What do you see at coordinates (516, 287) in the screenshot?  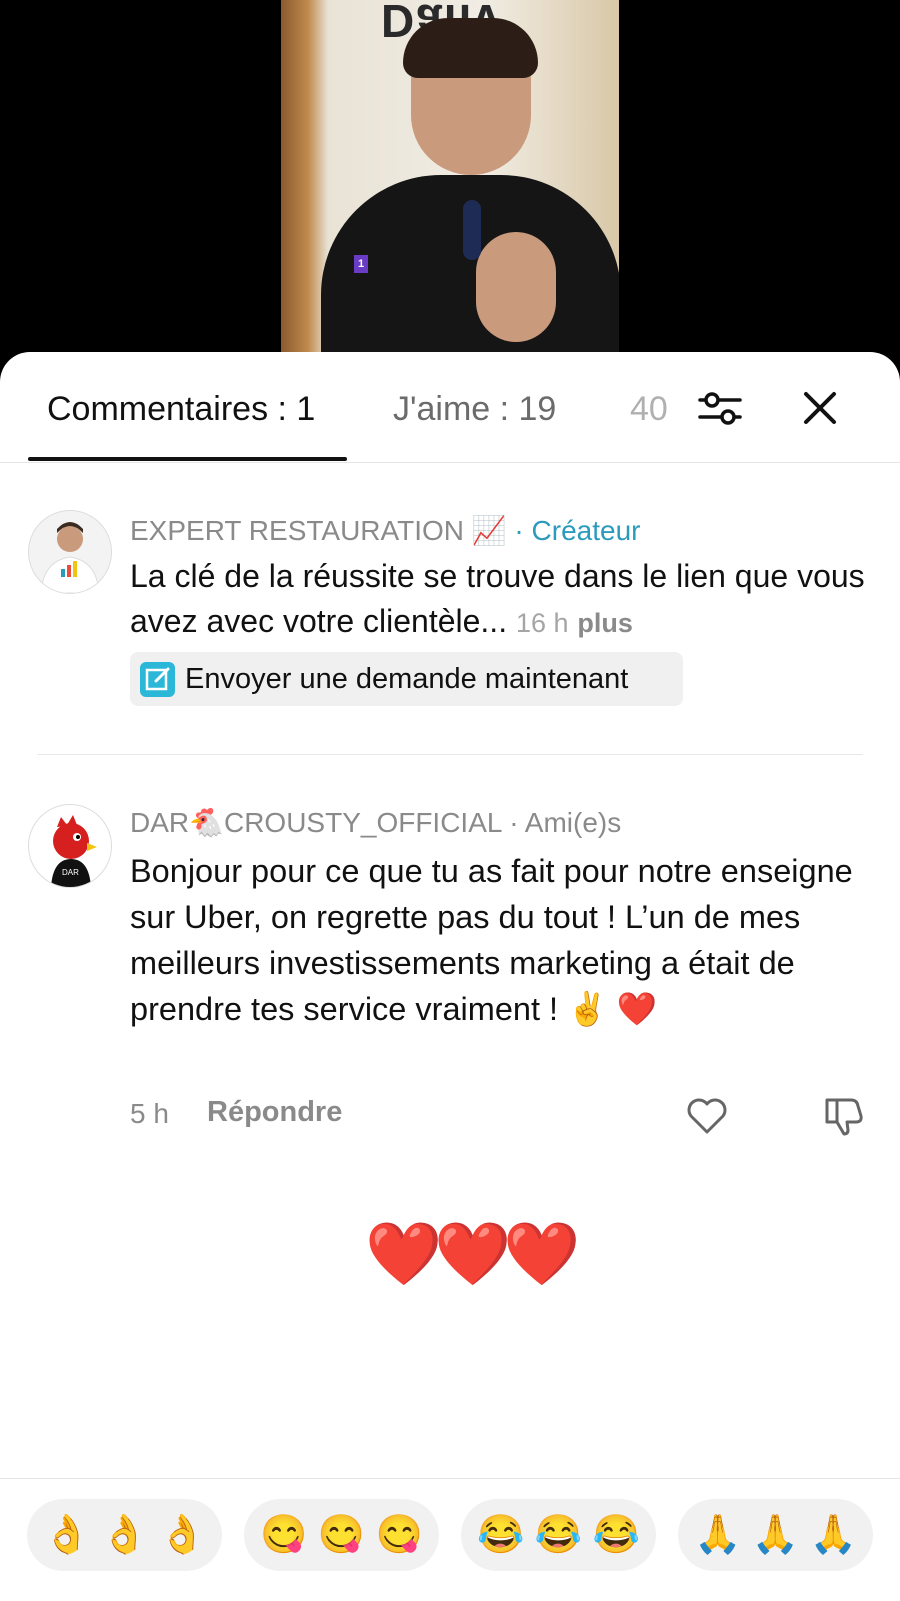 I see `person-hand` at bounding box center [516, 287].